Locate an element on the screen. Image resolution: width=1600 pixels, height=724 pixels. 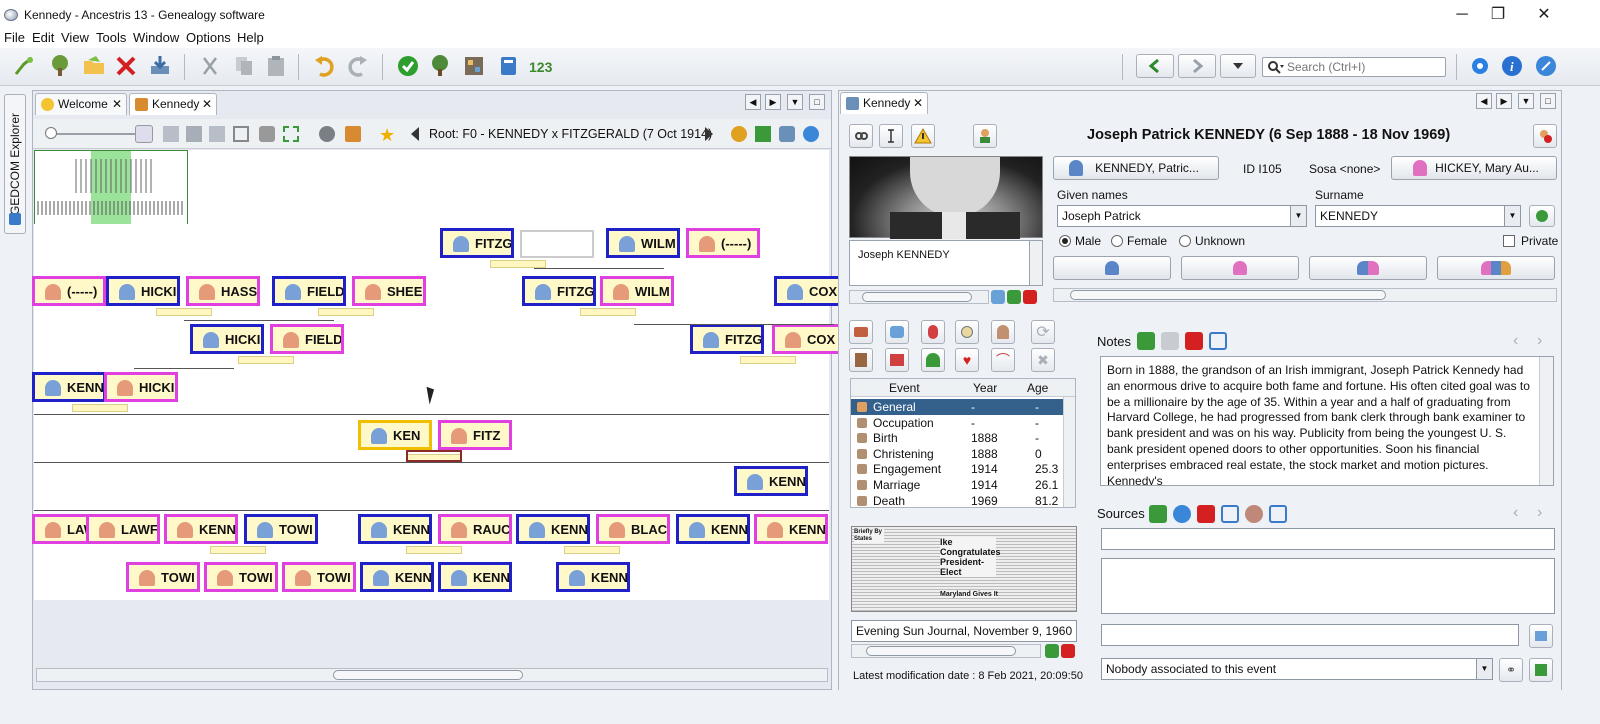
tree-node: KEN is located at coordinates (395, 435).